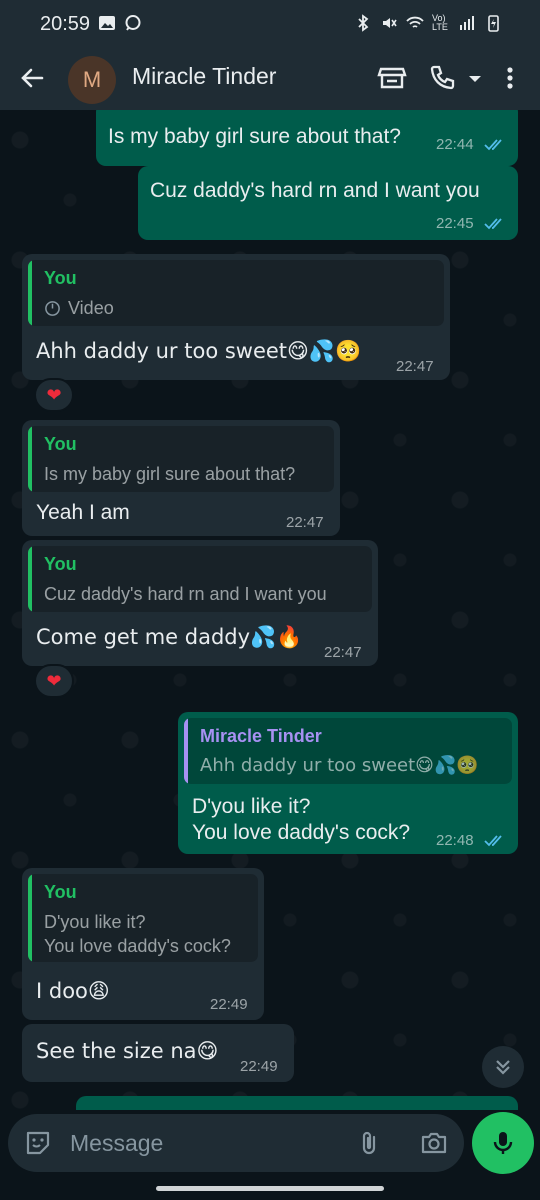 The width and height of the screenshot is (540, 1200). What do you see at coordinates (73, 991) in the screenshot?
I see `message-text: I doo😩` at bounding box center [73, 991].